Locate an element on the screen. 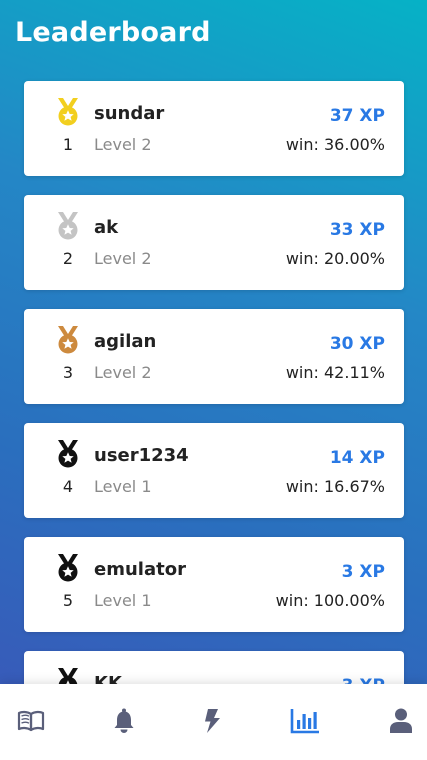  leaderboard-card: sundar 1 Level 2 37 XP win: 36.00% is located at coordinates (214, 128).